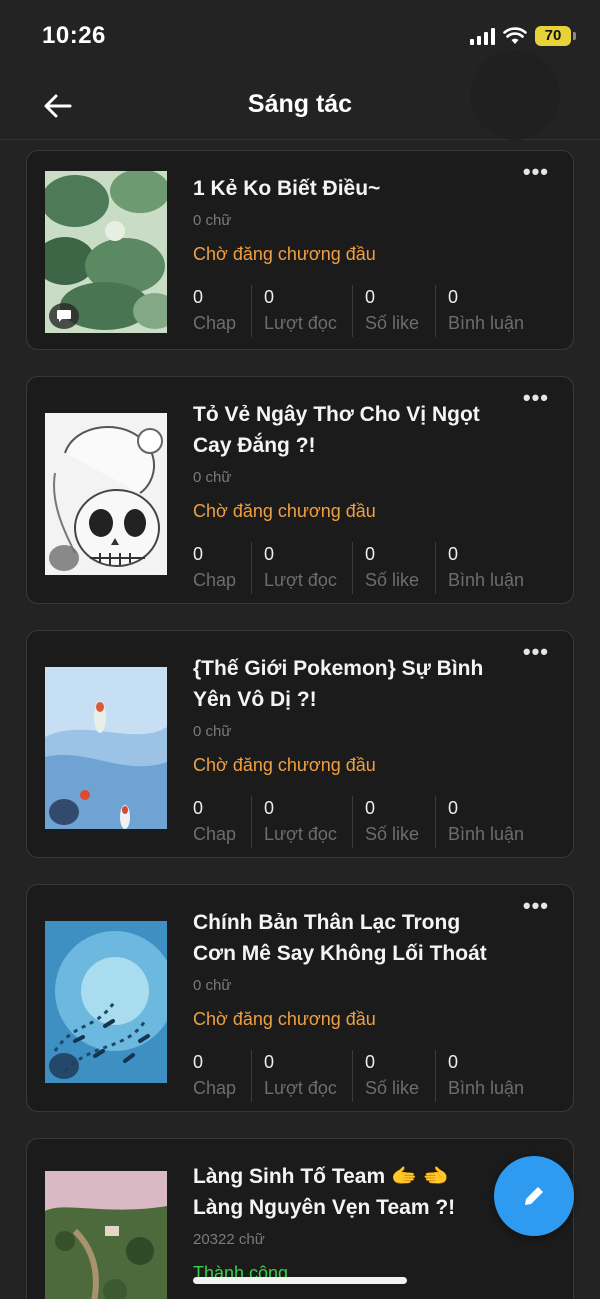 The image size is (600, 1299). I want to click on status-icons: 70, so click(523, 36).